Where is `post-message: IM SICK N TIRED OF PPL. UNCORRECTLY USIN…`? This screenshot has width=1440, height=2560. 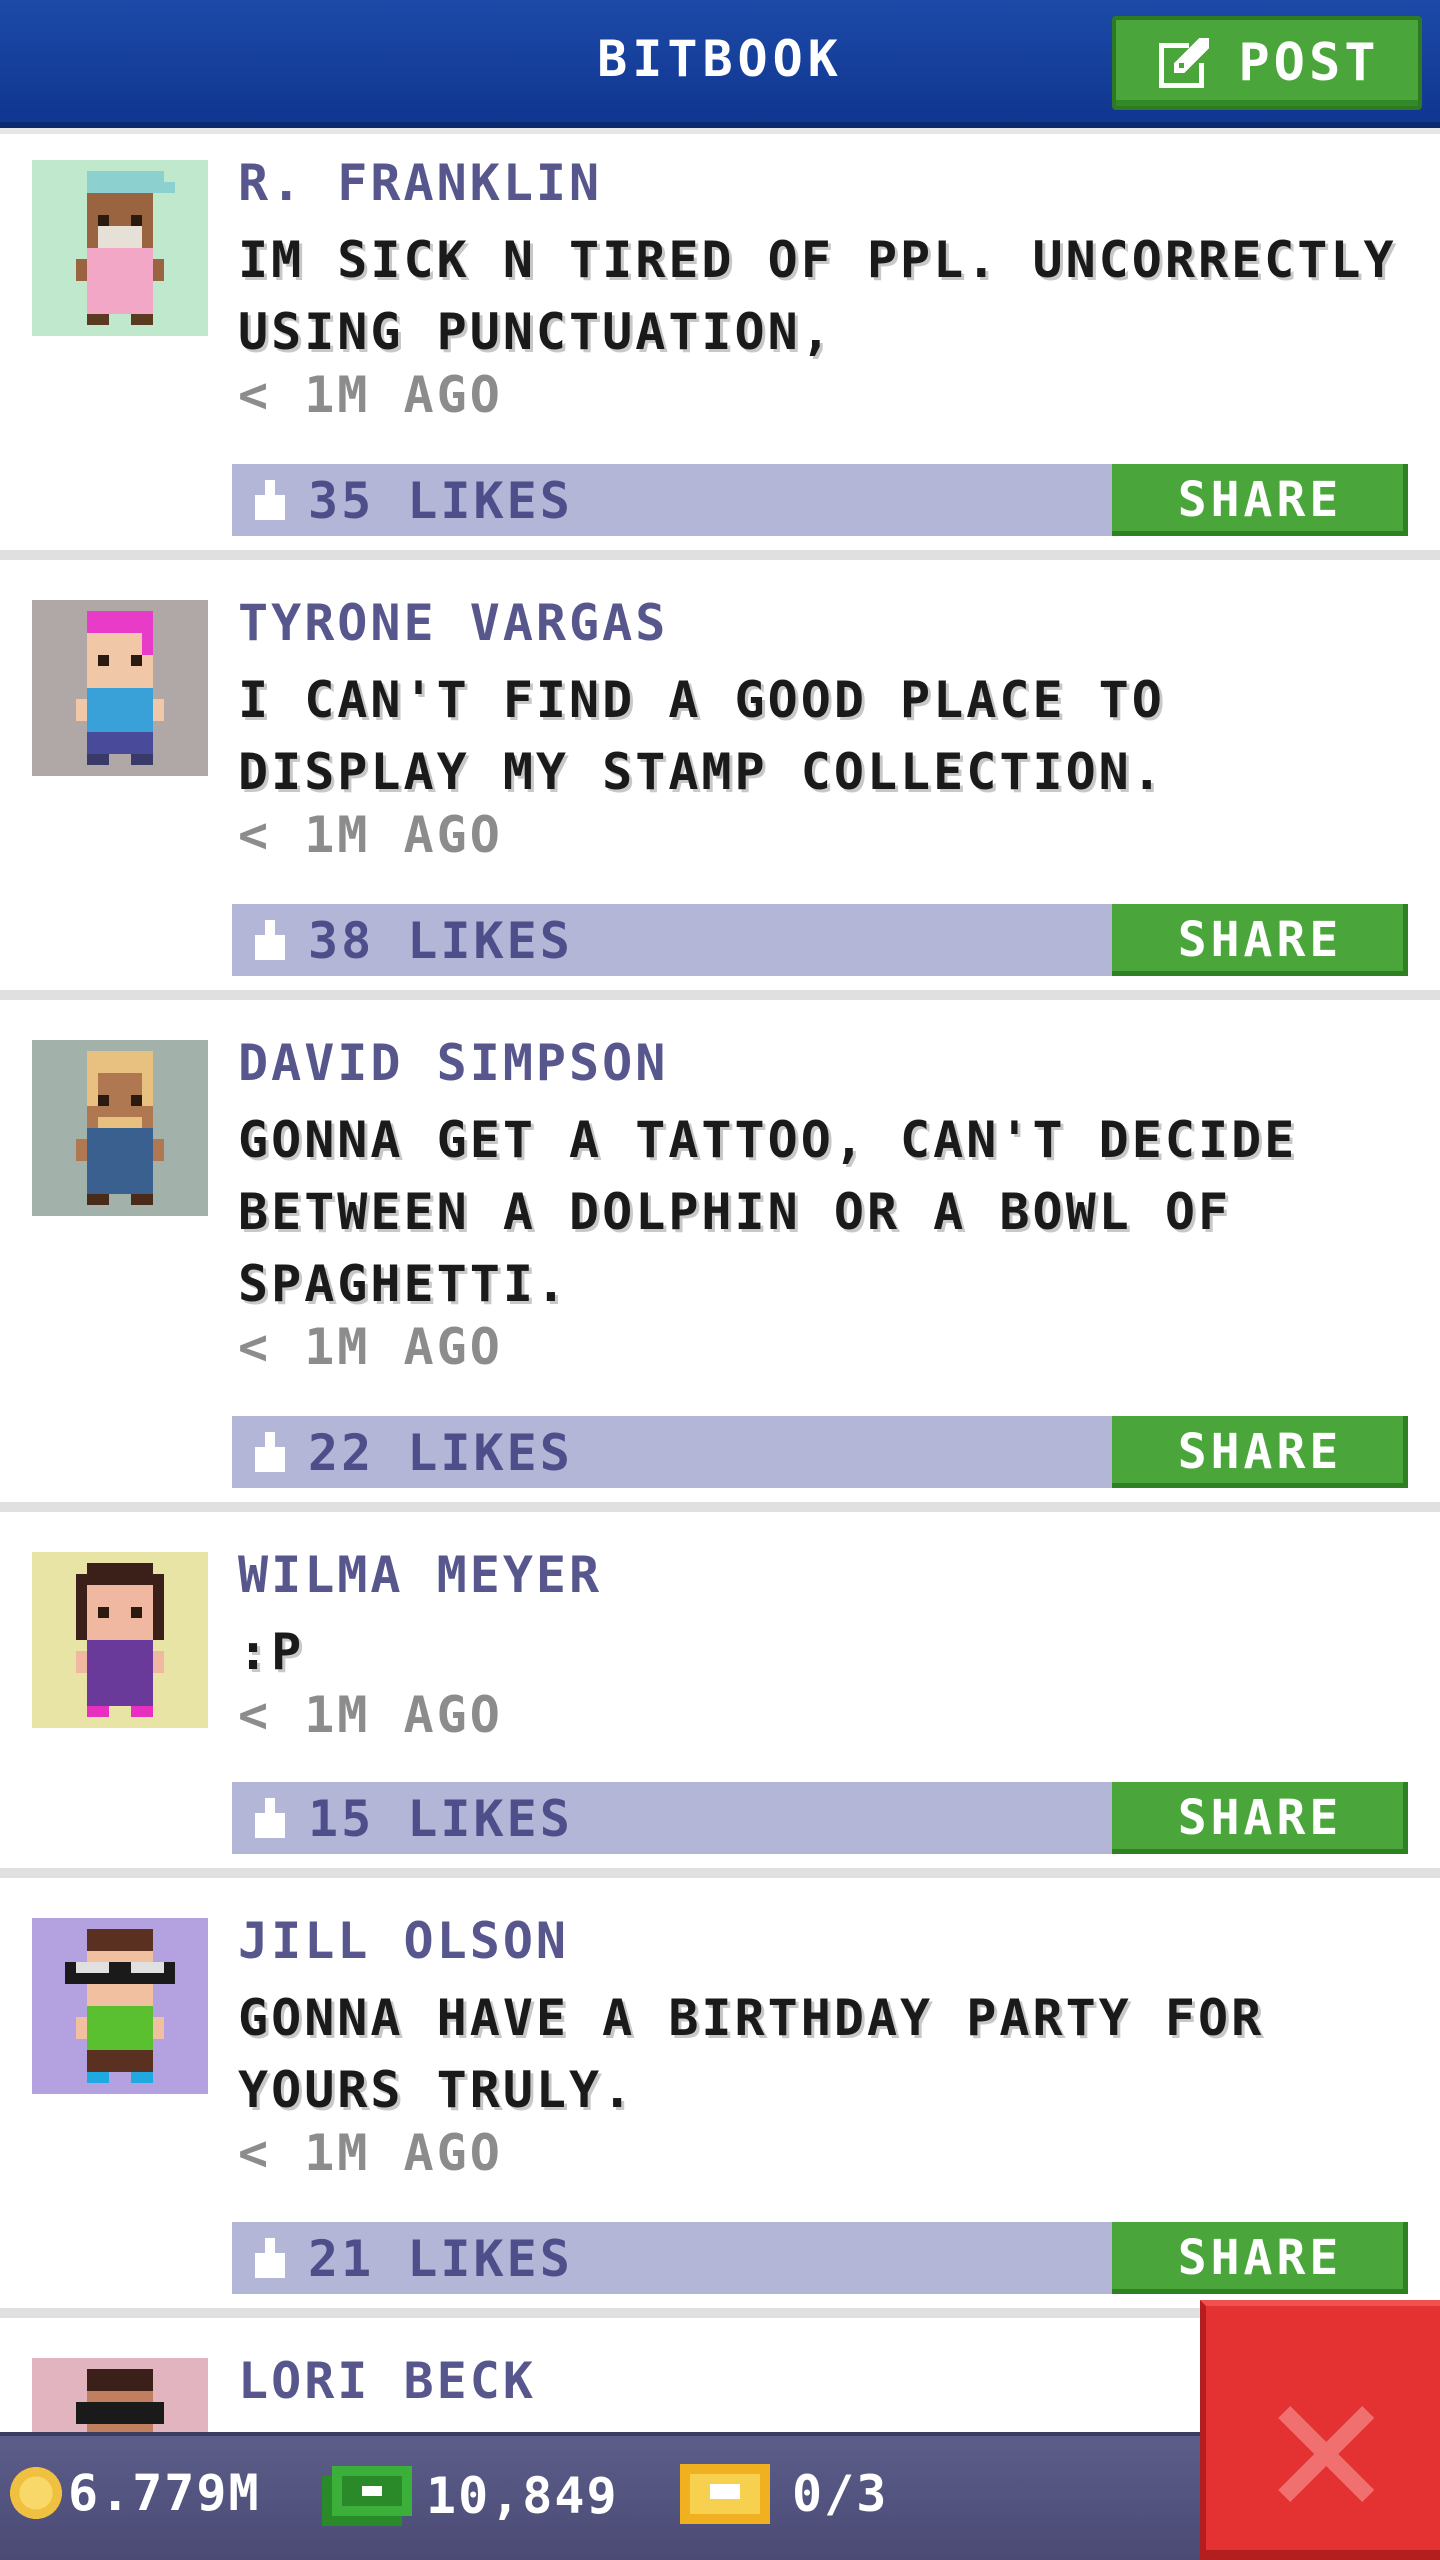
post-message: IM SICK N TIRED OF PPL. UNCORRECTLY USIN… is located at coordinates (817, 296).